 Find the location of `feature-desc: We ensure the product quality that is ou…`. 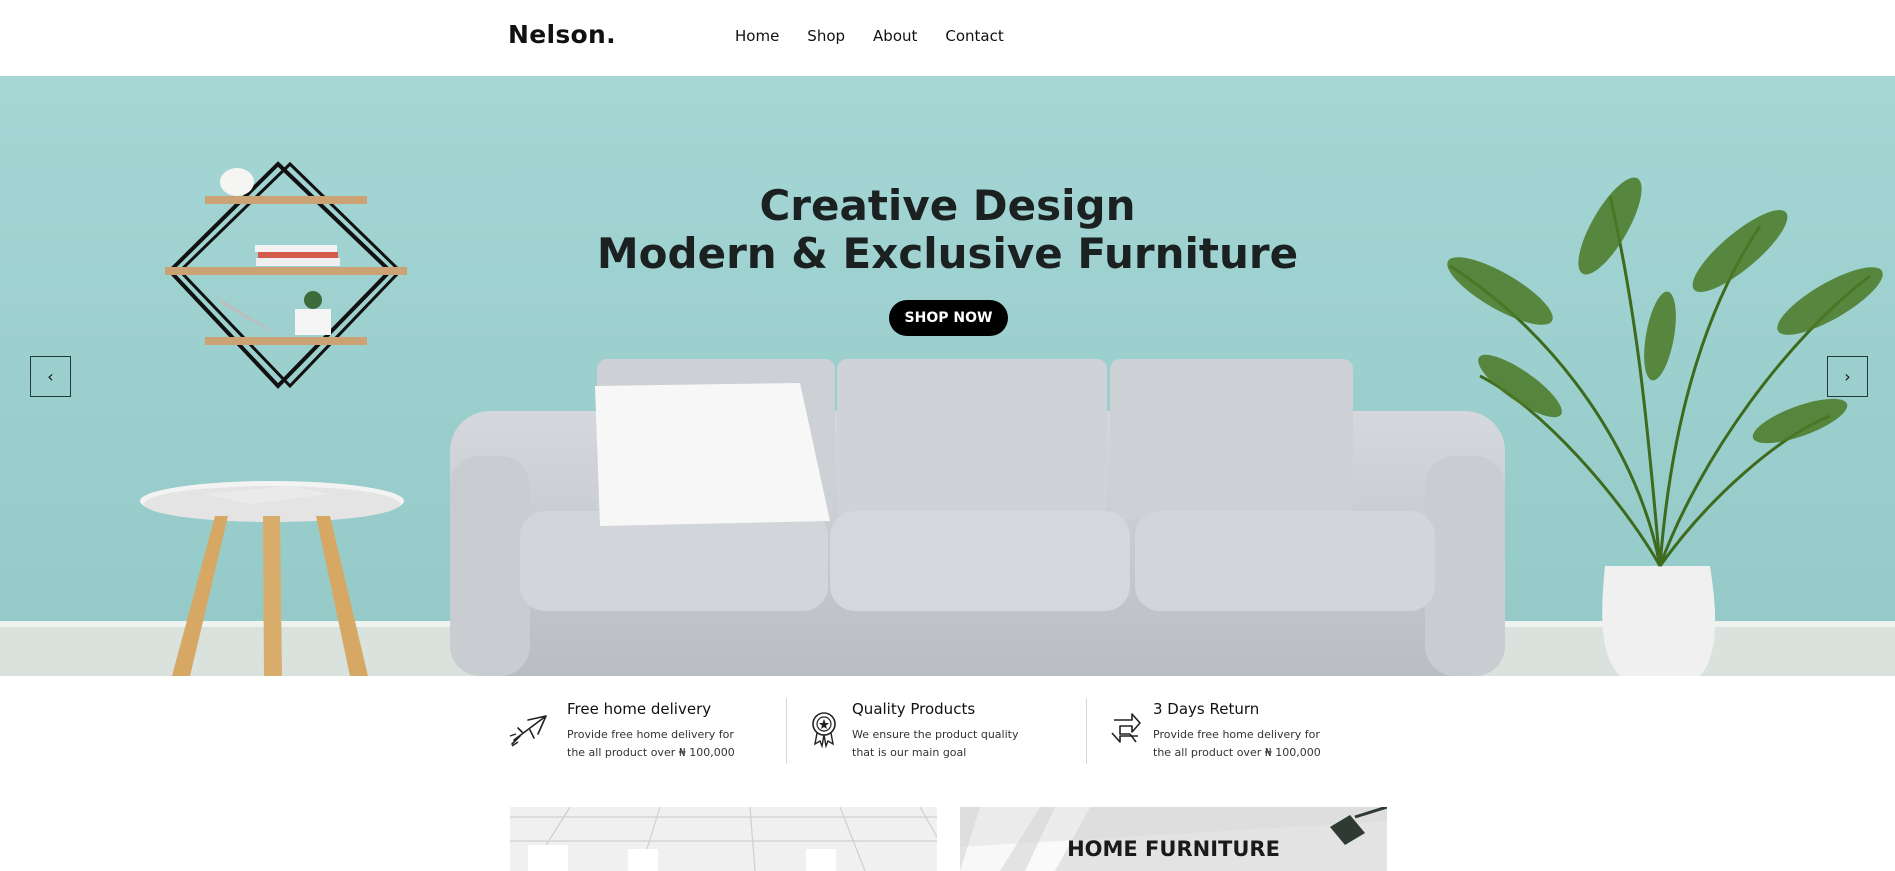

feature-desc: We ensure the product quality that is ou… is located at coordinates (935, 743).